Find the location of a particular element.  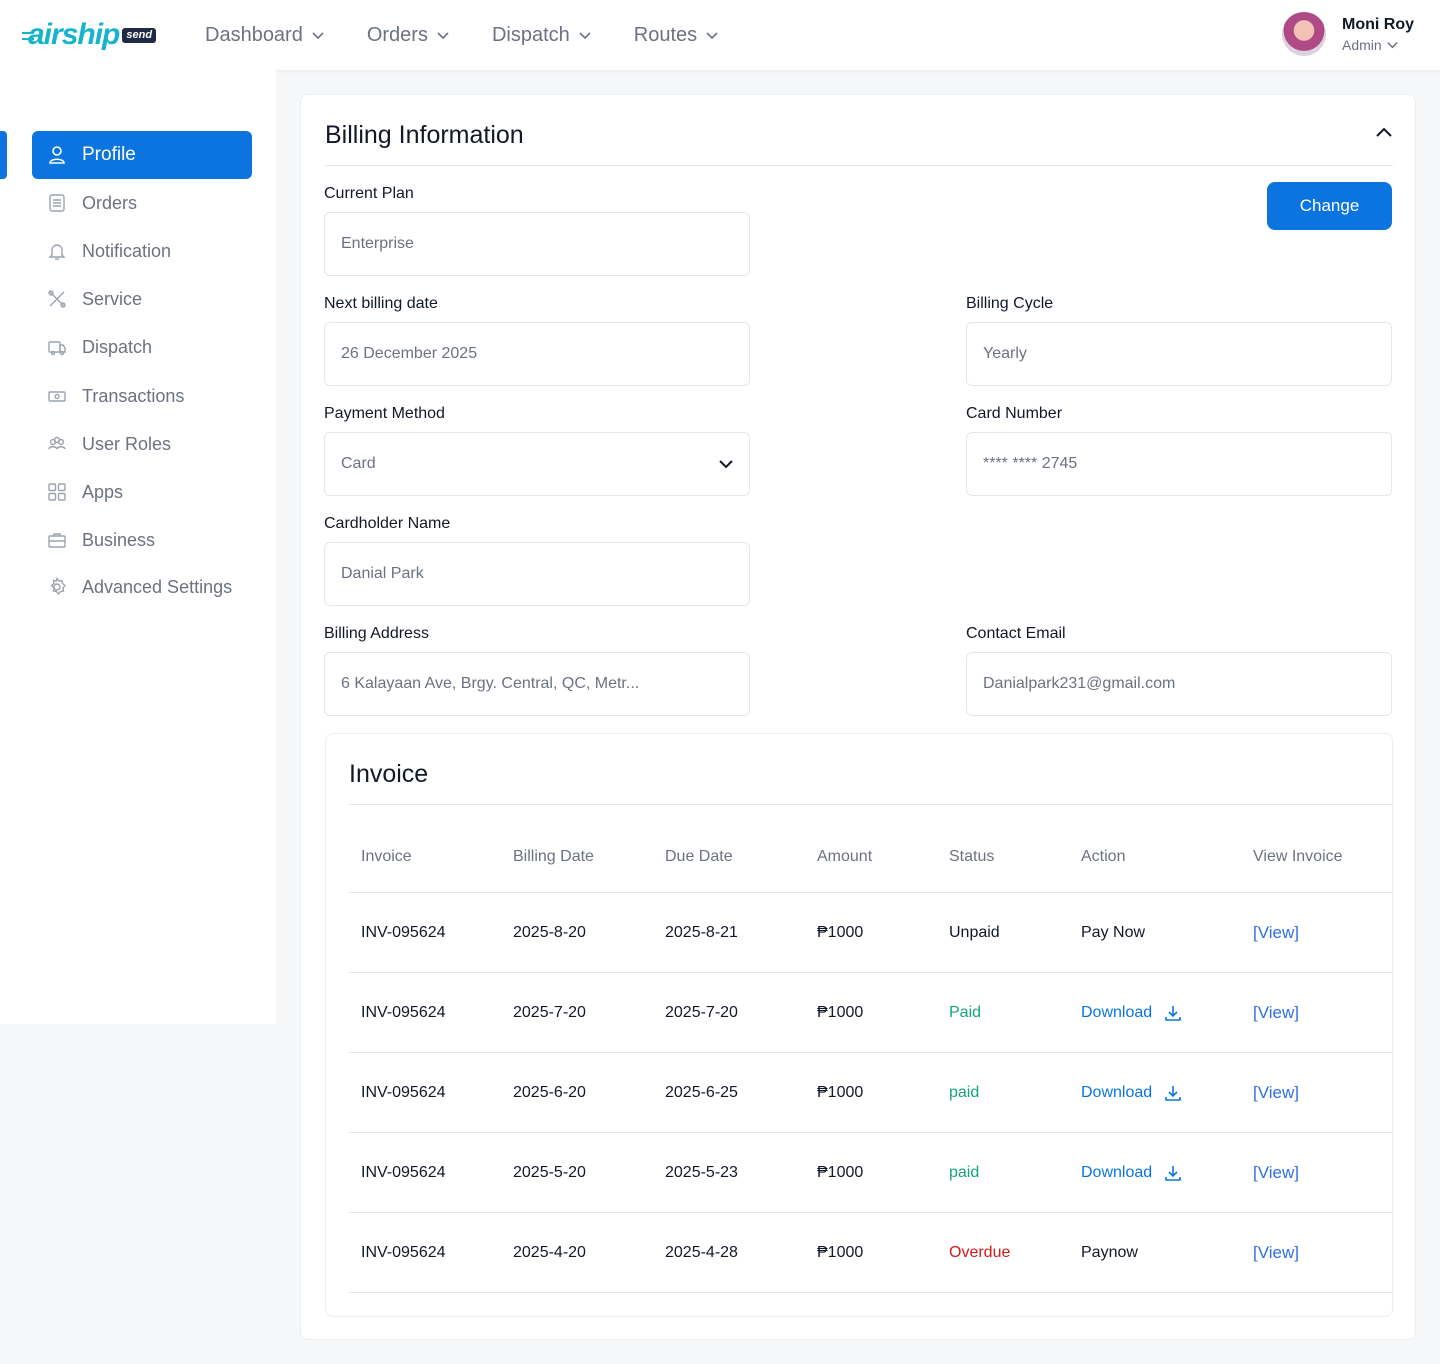

cardholder-name-field: Danial Park is located at coordinates (537, 574).